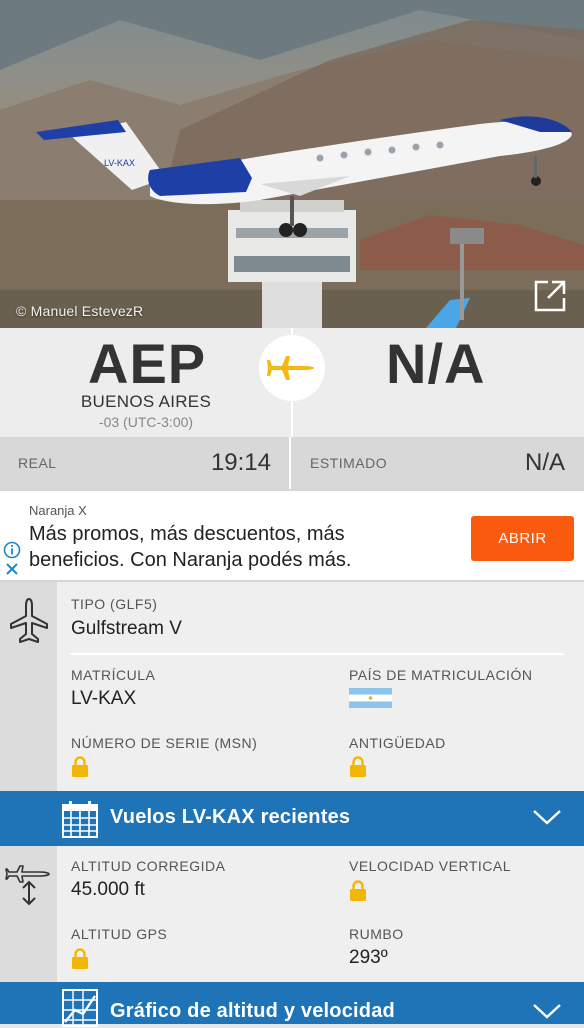  Describe the element at coordinates (12, 550) in the screenshot. I see `ad-info-icon` at that location.